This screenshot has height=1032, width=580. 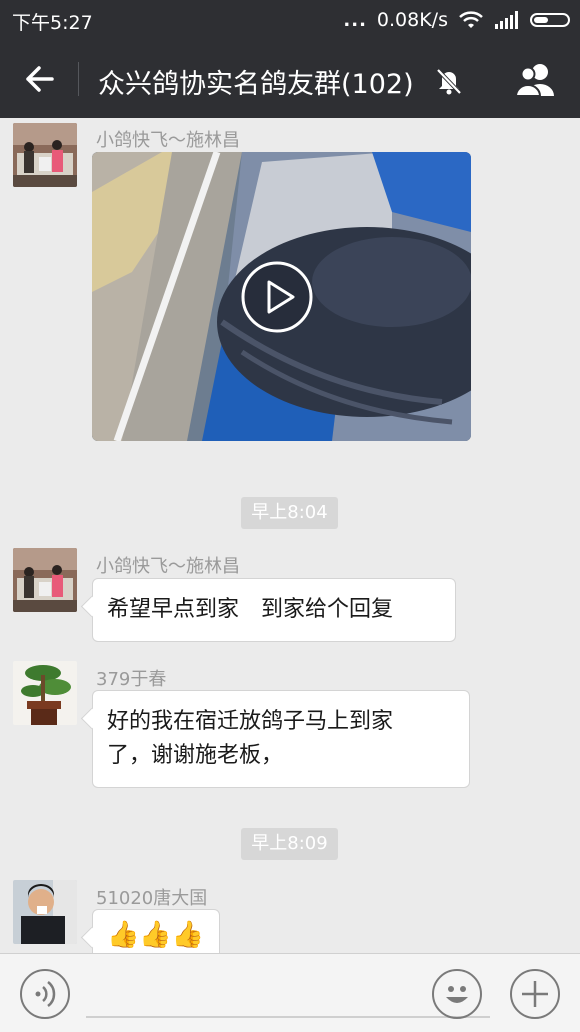 I want to click on thumbs-up-emoji: 👍👍👍, so click(x=156, y=935).